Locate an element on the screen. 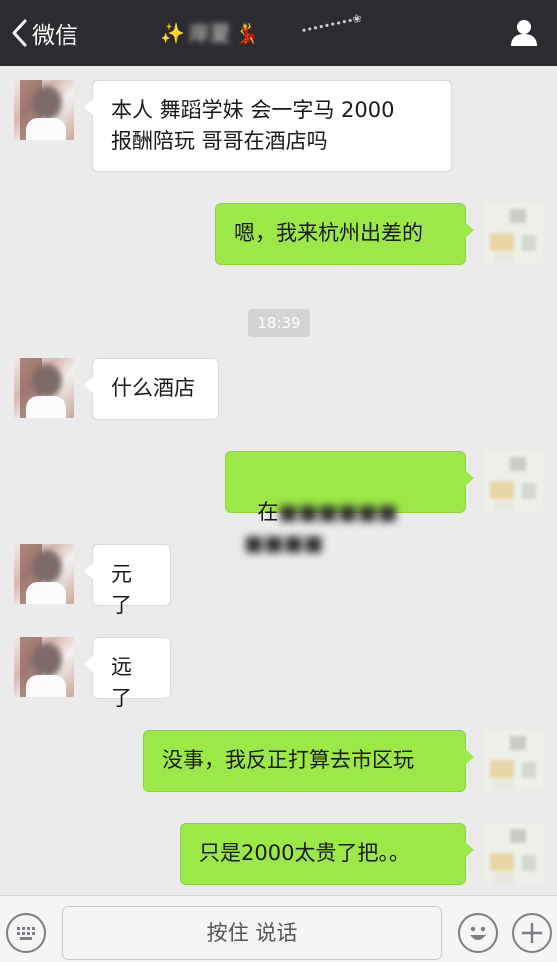 This screenshot has width=557, height=962. person-icon is located at coordinates (524, 33).